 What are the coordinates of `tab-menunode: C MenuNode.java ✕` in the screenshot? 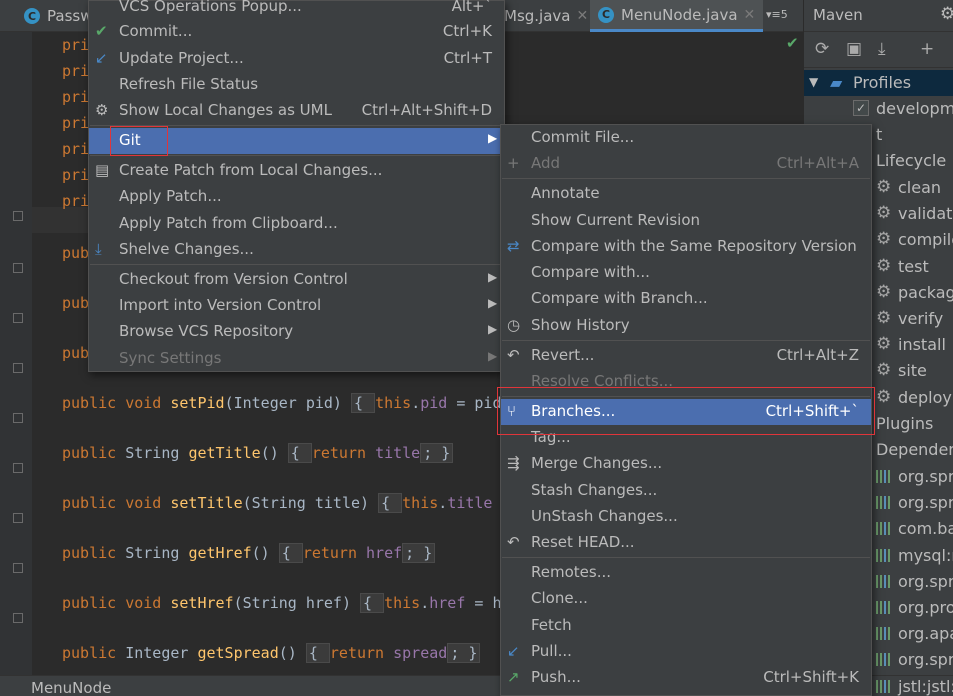 It's located at (677, 16).